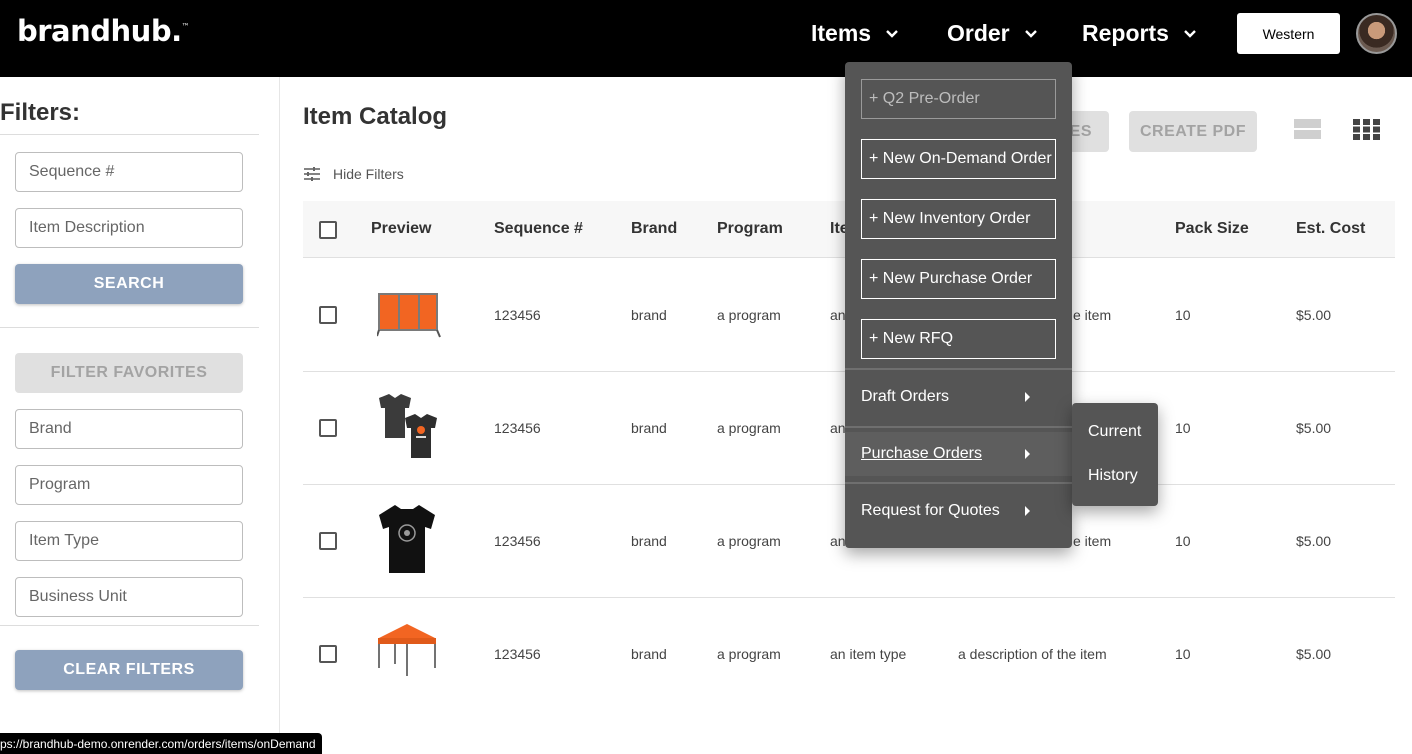 The height and width of the screenshot is (754, 1412). Describe the element at coordinates (401, 229) in the screenshot. I see `column-preview: Preview` at that location.